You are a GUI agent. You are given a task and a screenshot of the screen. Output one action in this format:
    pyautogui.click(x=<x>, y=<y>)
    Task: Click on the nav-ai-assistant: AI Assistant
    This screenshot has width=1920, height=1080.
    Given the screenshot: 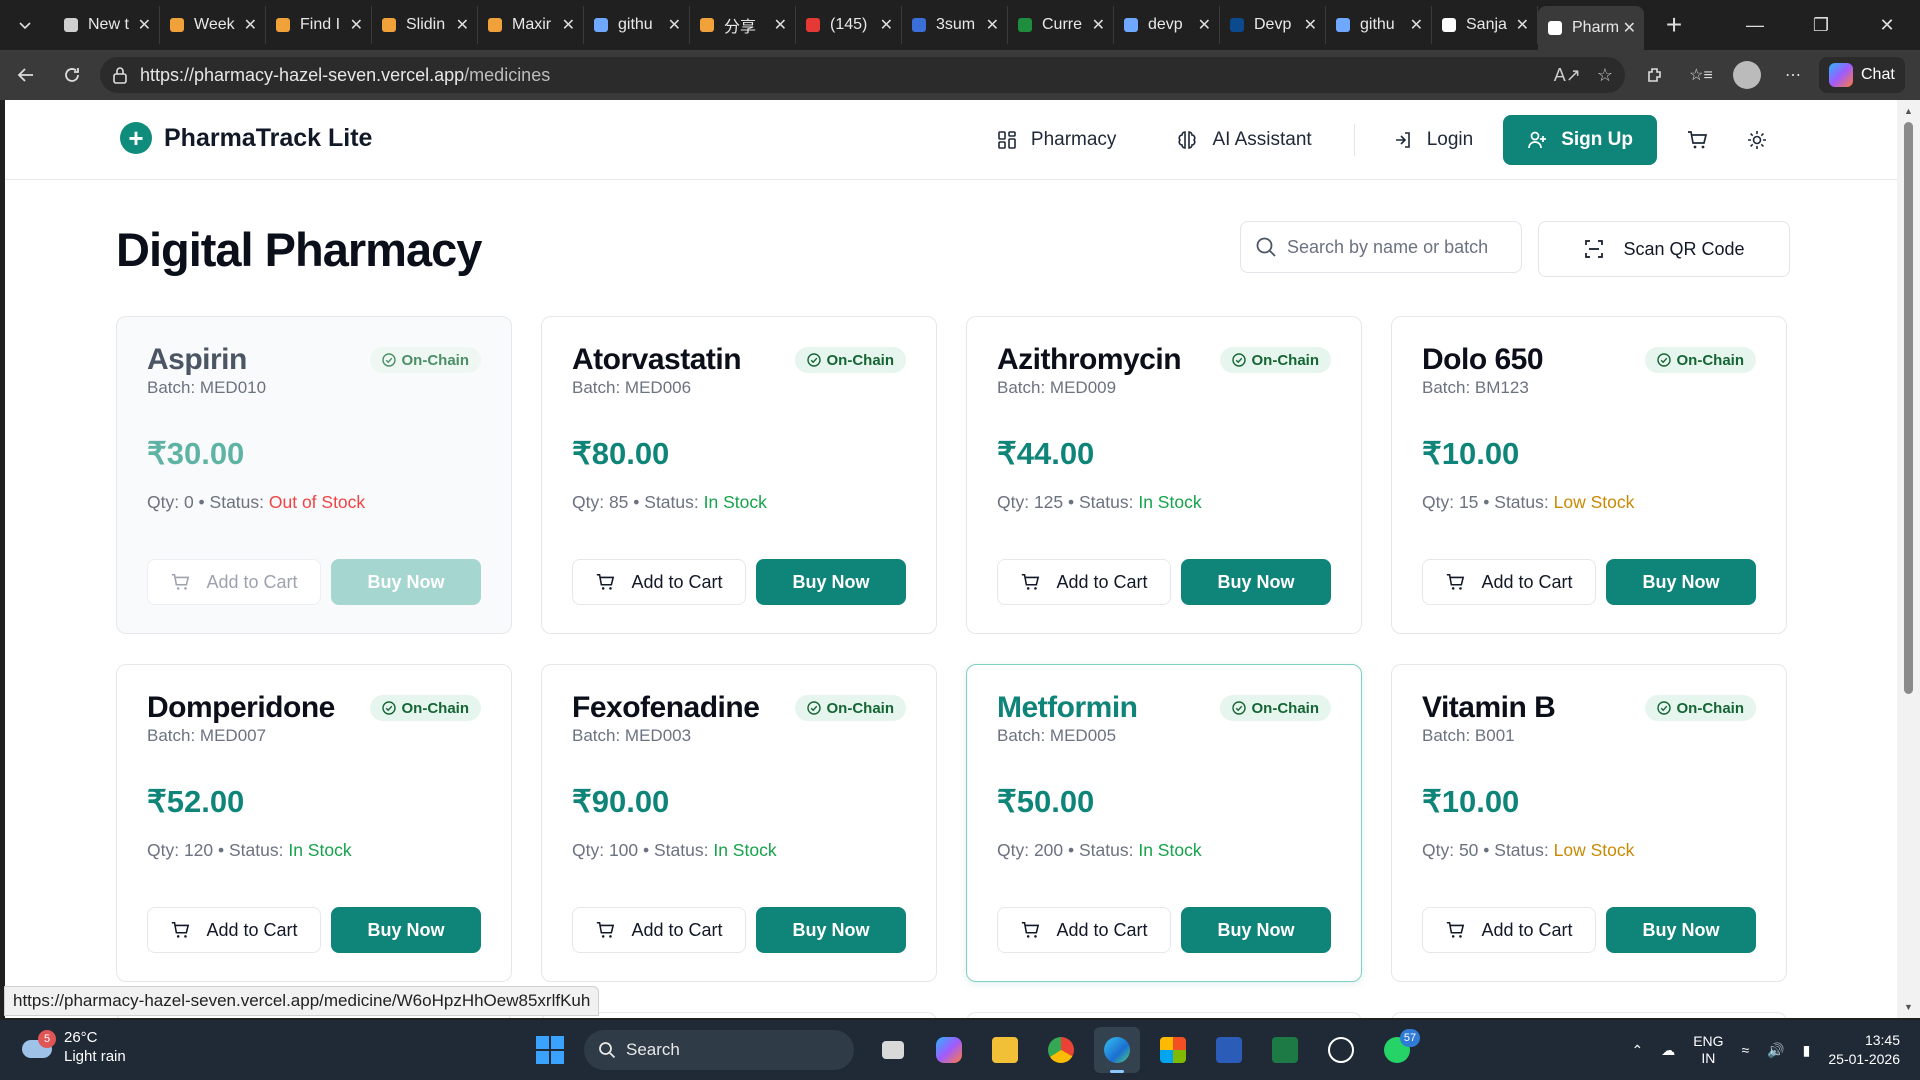 What is the action you would take?
    pyautogui.click(x=1243, y=140)
    